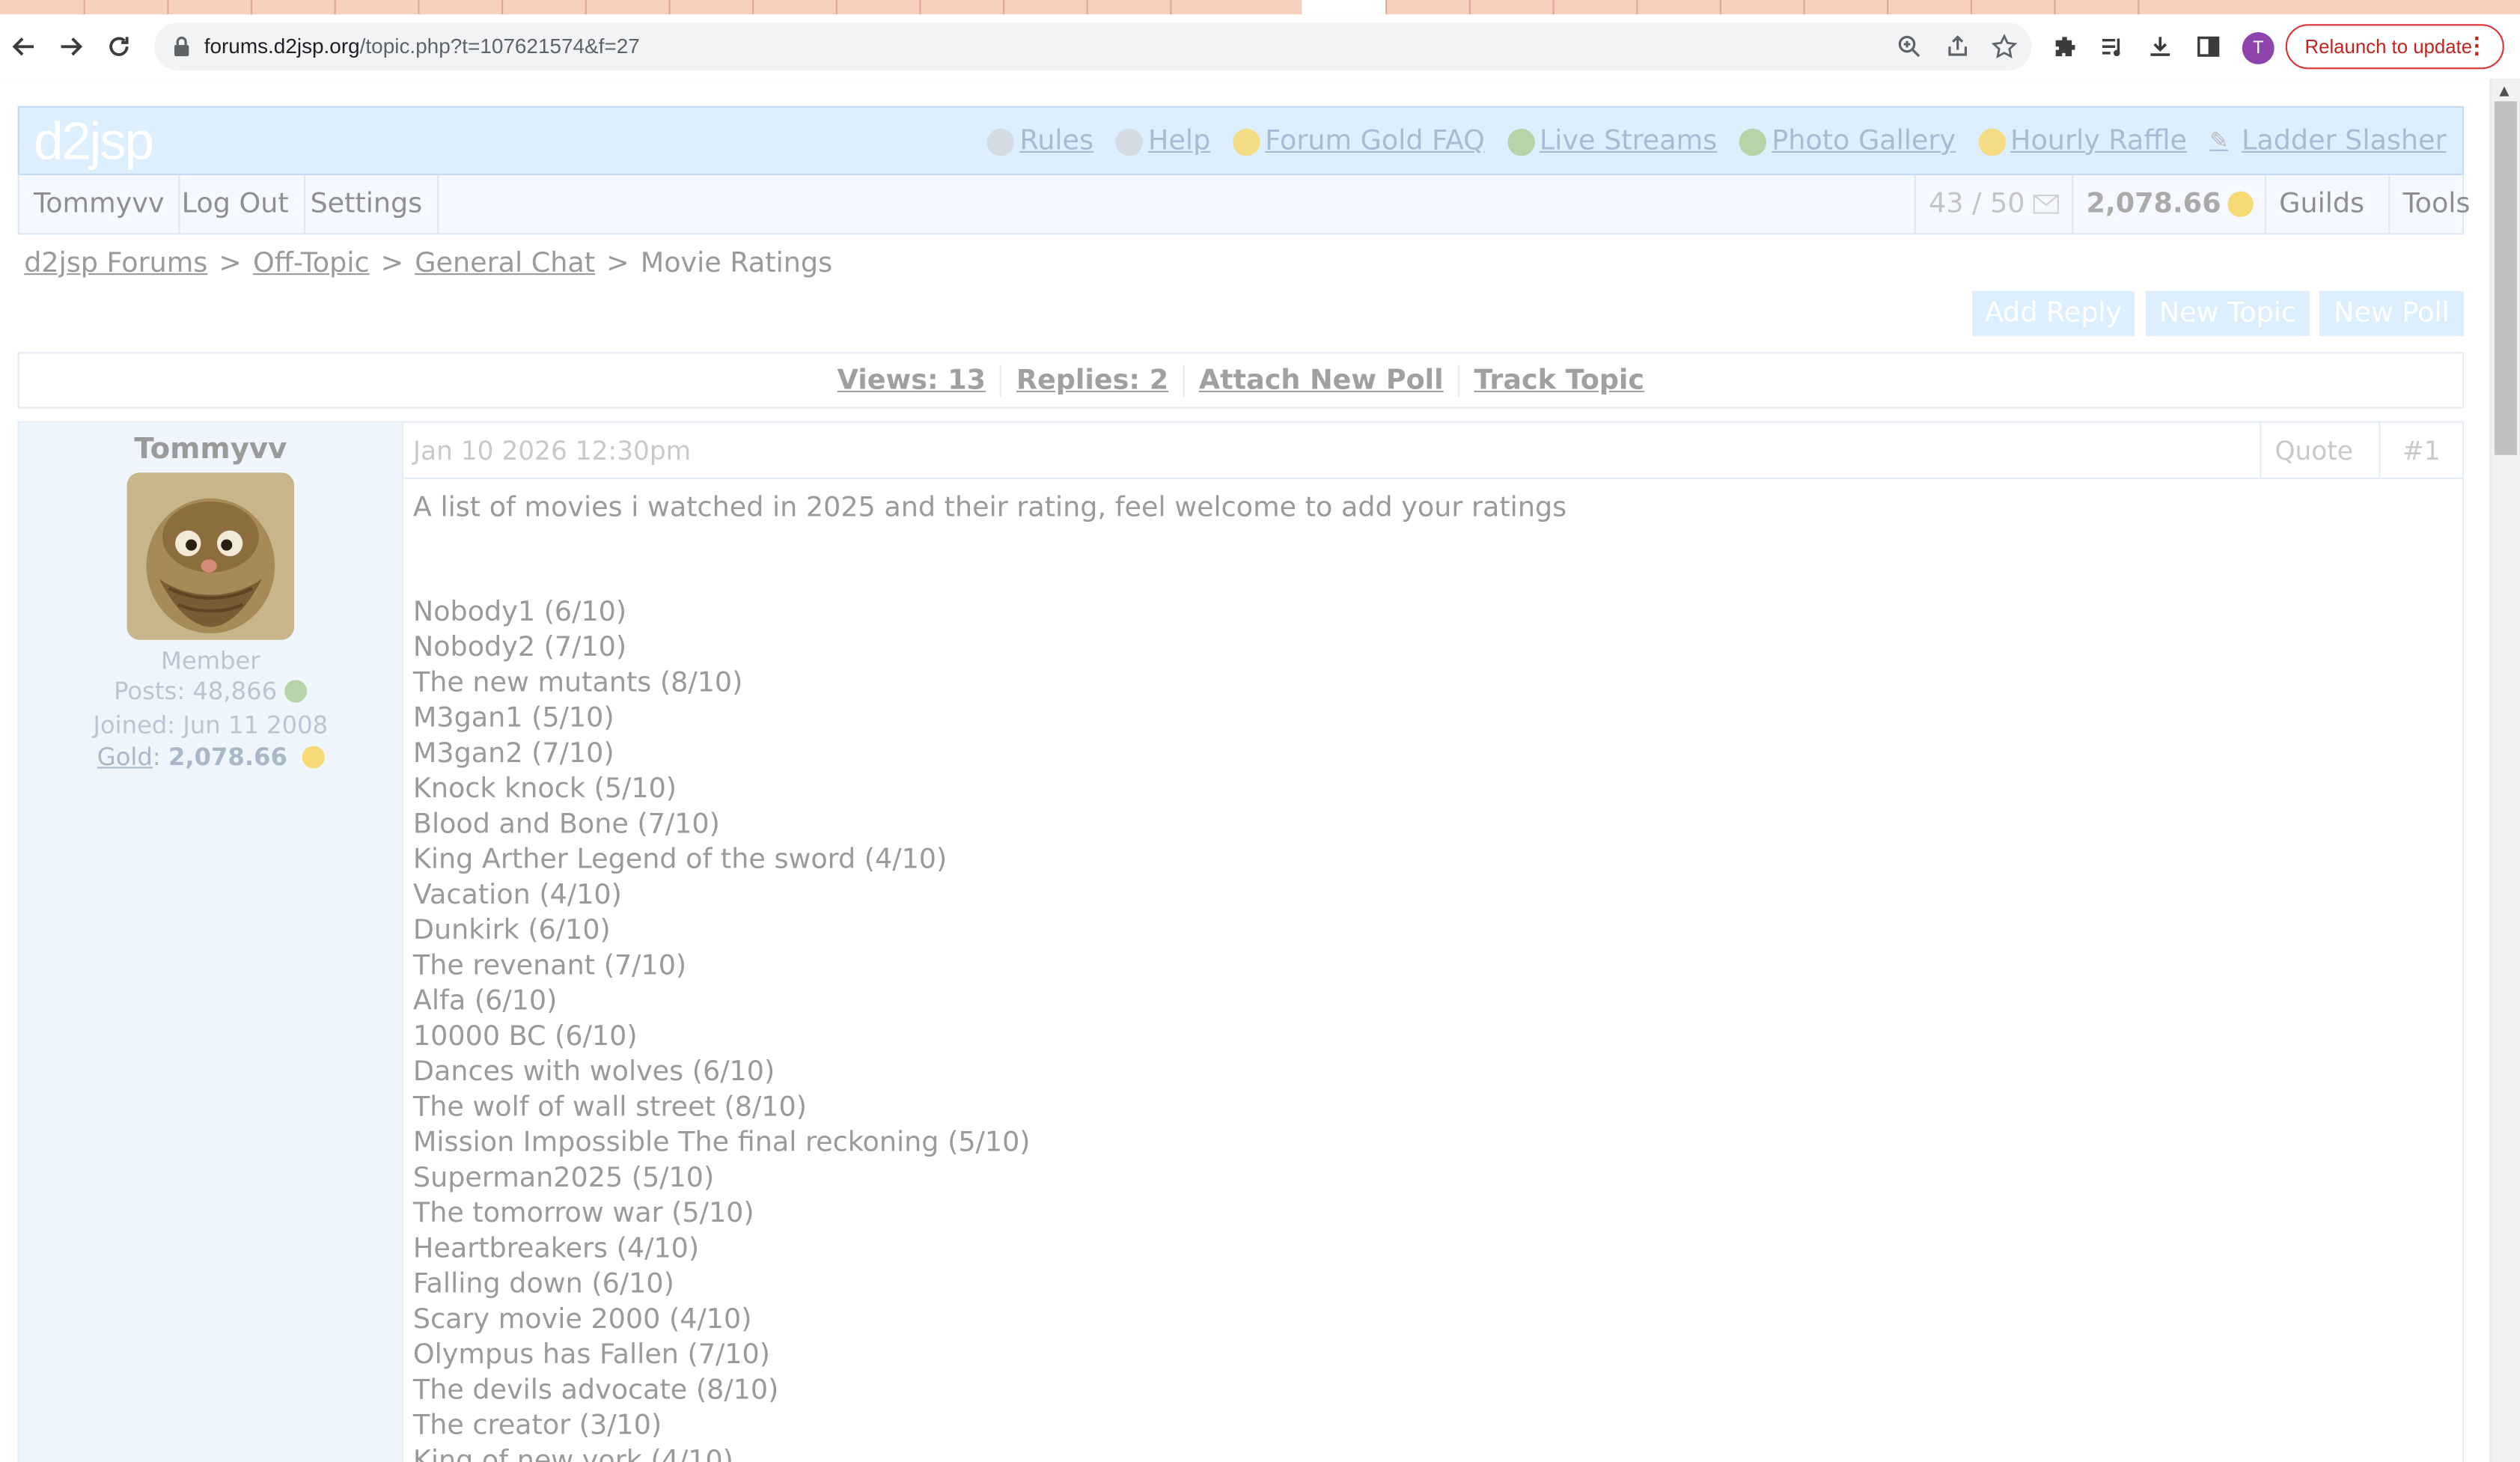  I want to click on reload-icon, so click(119, 46).